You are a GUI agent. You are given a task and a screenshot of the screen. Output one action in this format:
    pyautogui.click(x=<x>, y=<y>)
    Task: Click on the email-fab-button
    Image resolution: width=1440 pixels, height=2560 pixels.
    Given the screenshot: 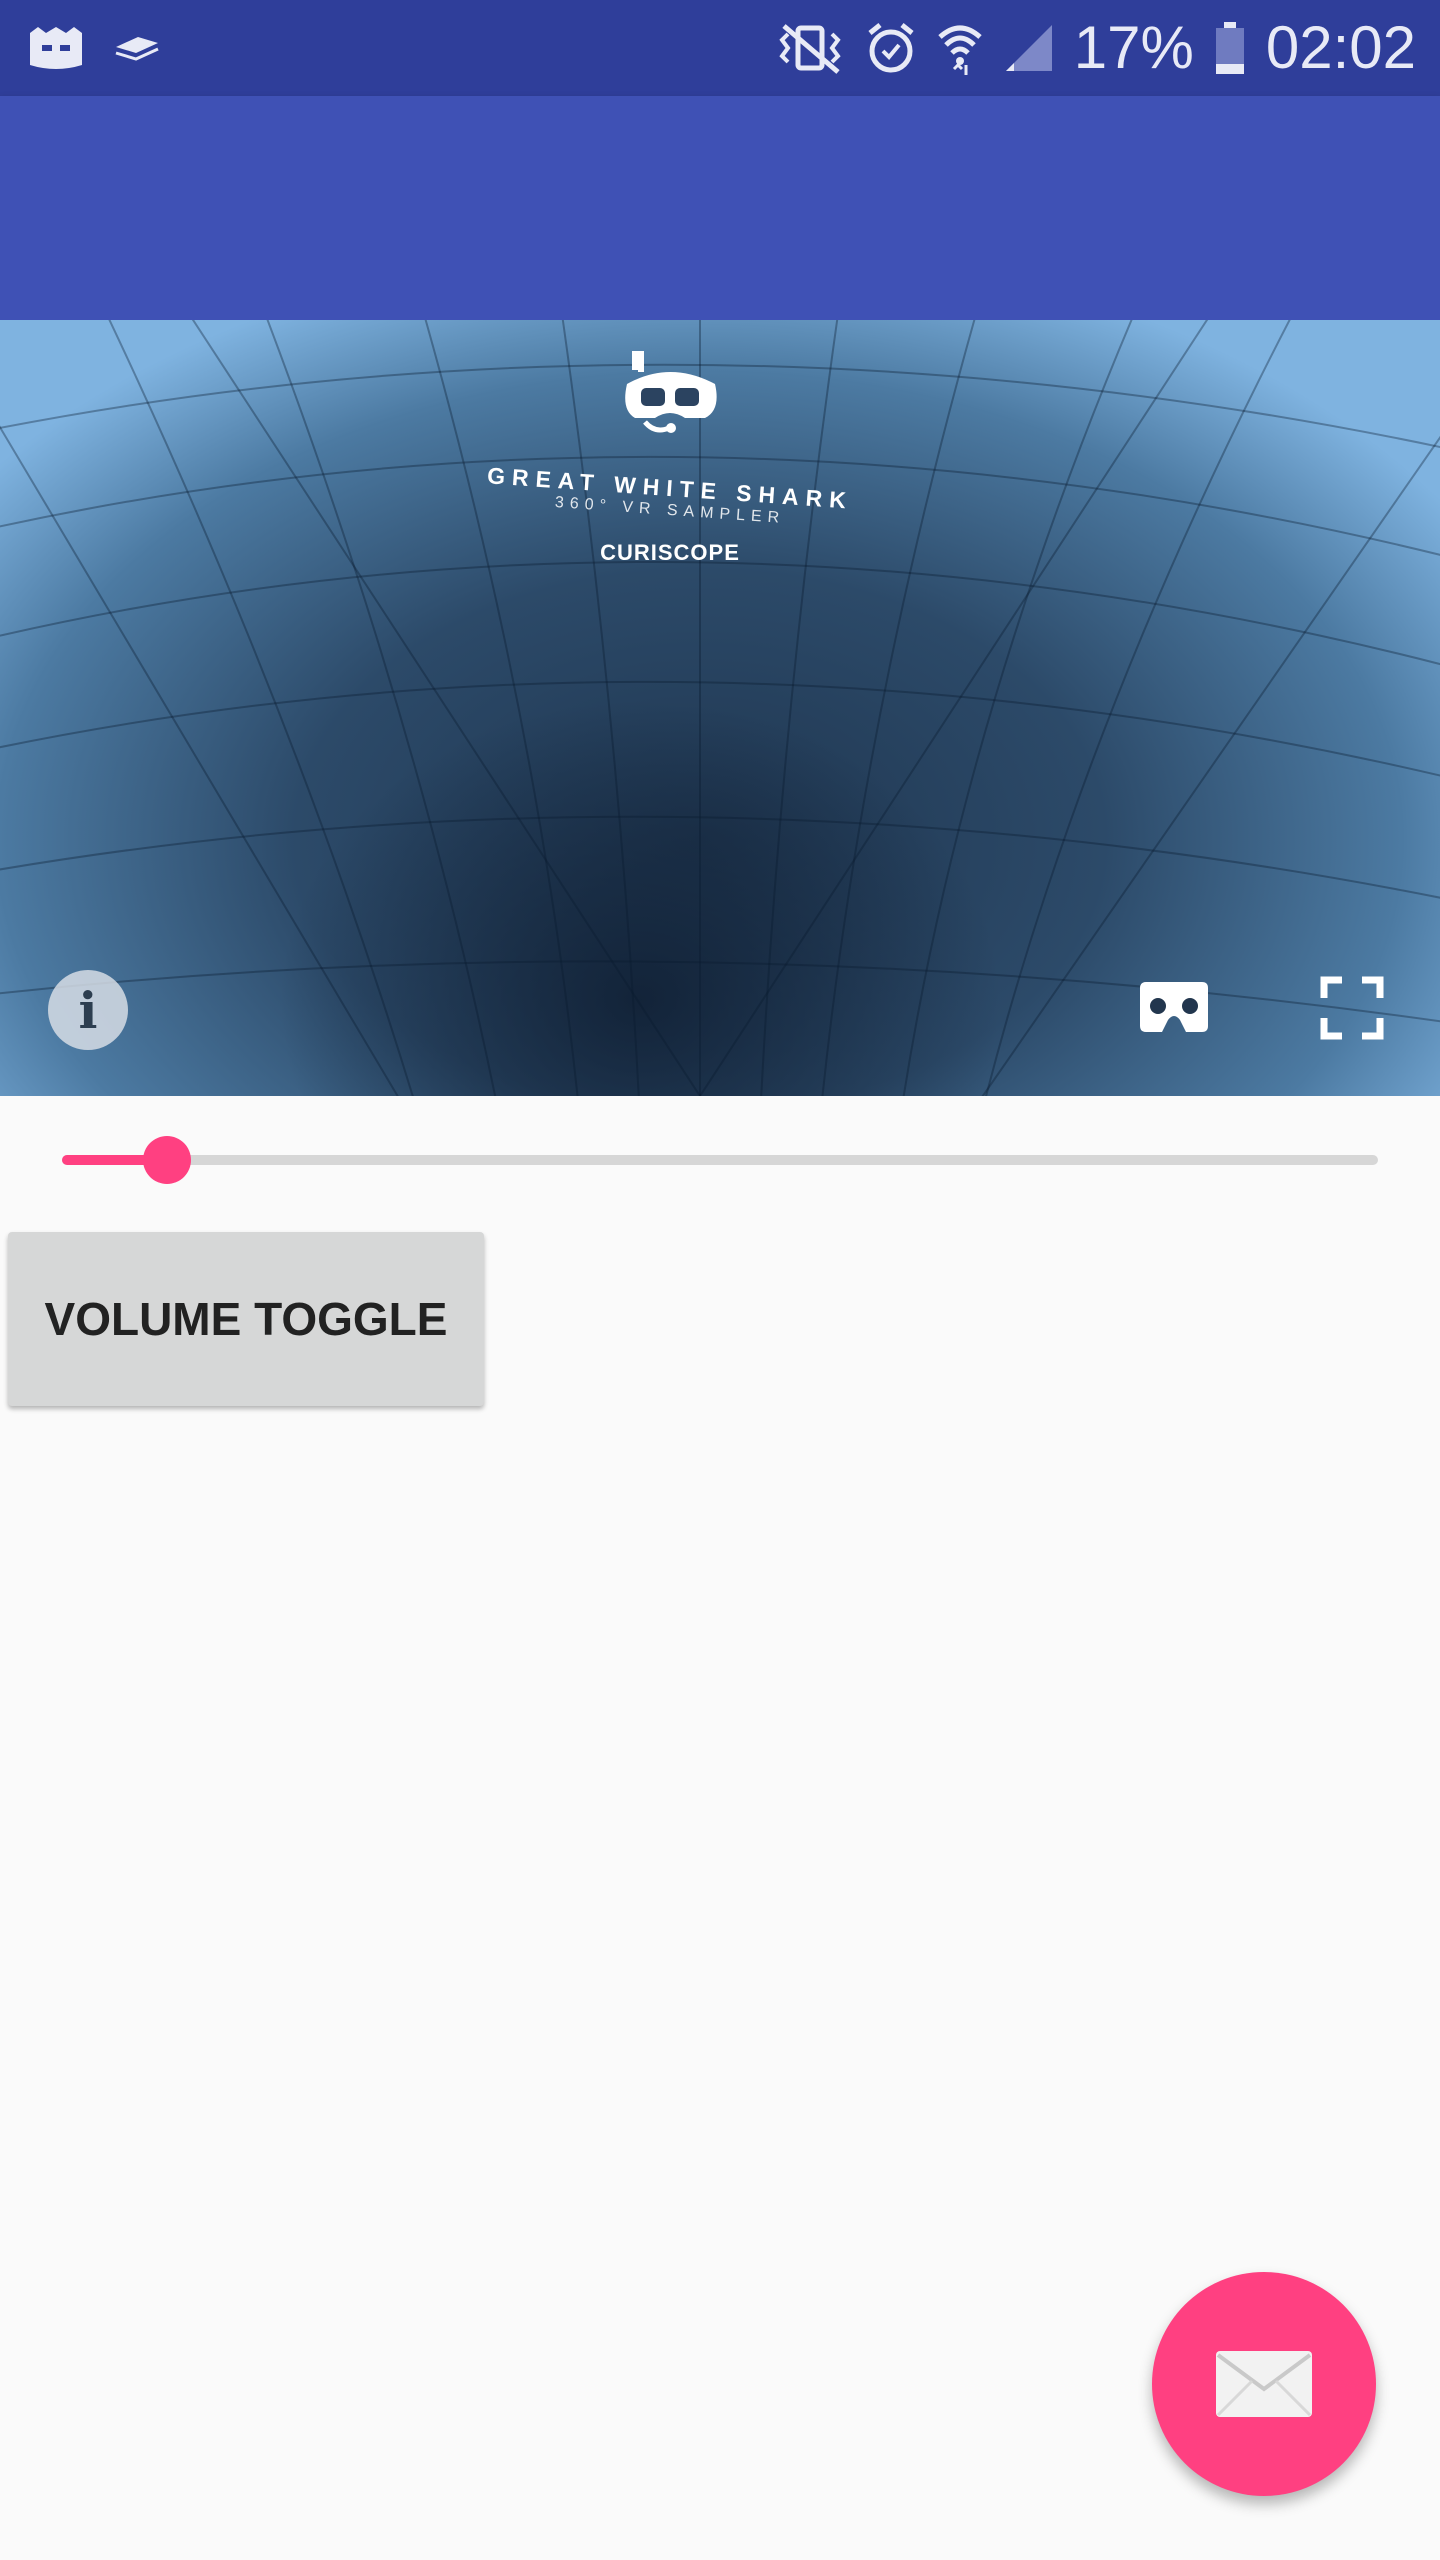 What is the action you would take?
    pyautogui.click(x=1264, y=2384)
    